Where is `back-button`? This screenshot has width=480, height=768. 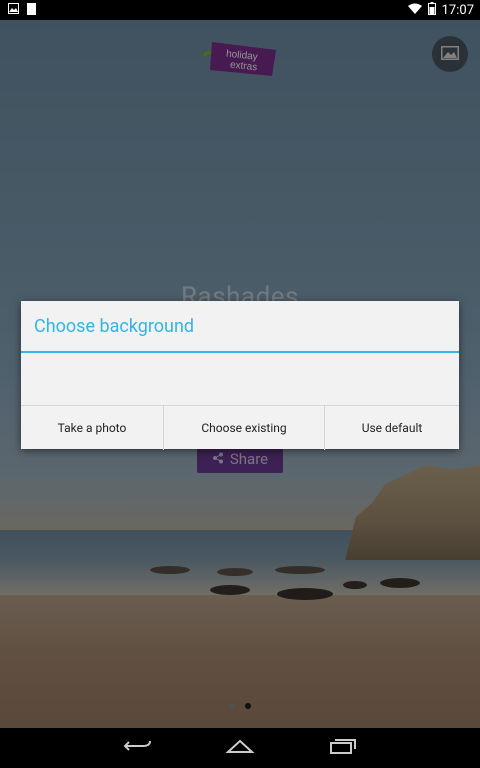
back-button is located at coordinates (138, 748).